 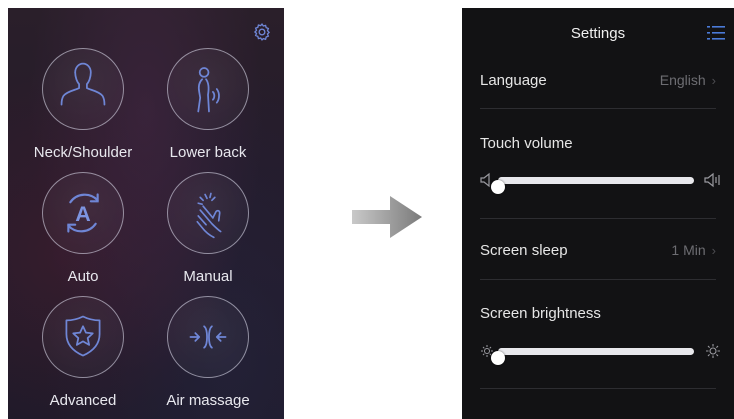 I want to click on screen-brightness-label: Screen brightness, so click(x=540, y=313).